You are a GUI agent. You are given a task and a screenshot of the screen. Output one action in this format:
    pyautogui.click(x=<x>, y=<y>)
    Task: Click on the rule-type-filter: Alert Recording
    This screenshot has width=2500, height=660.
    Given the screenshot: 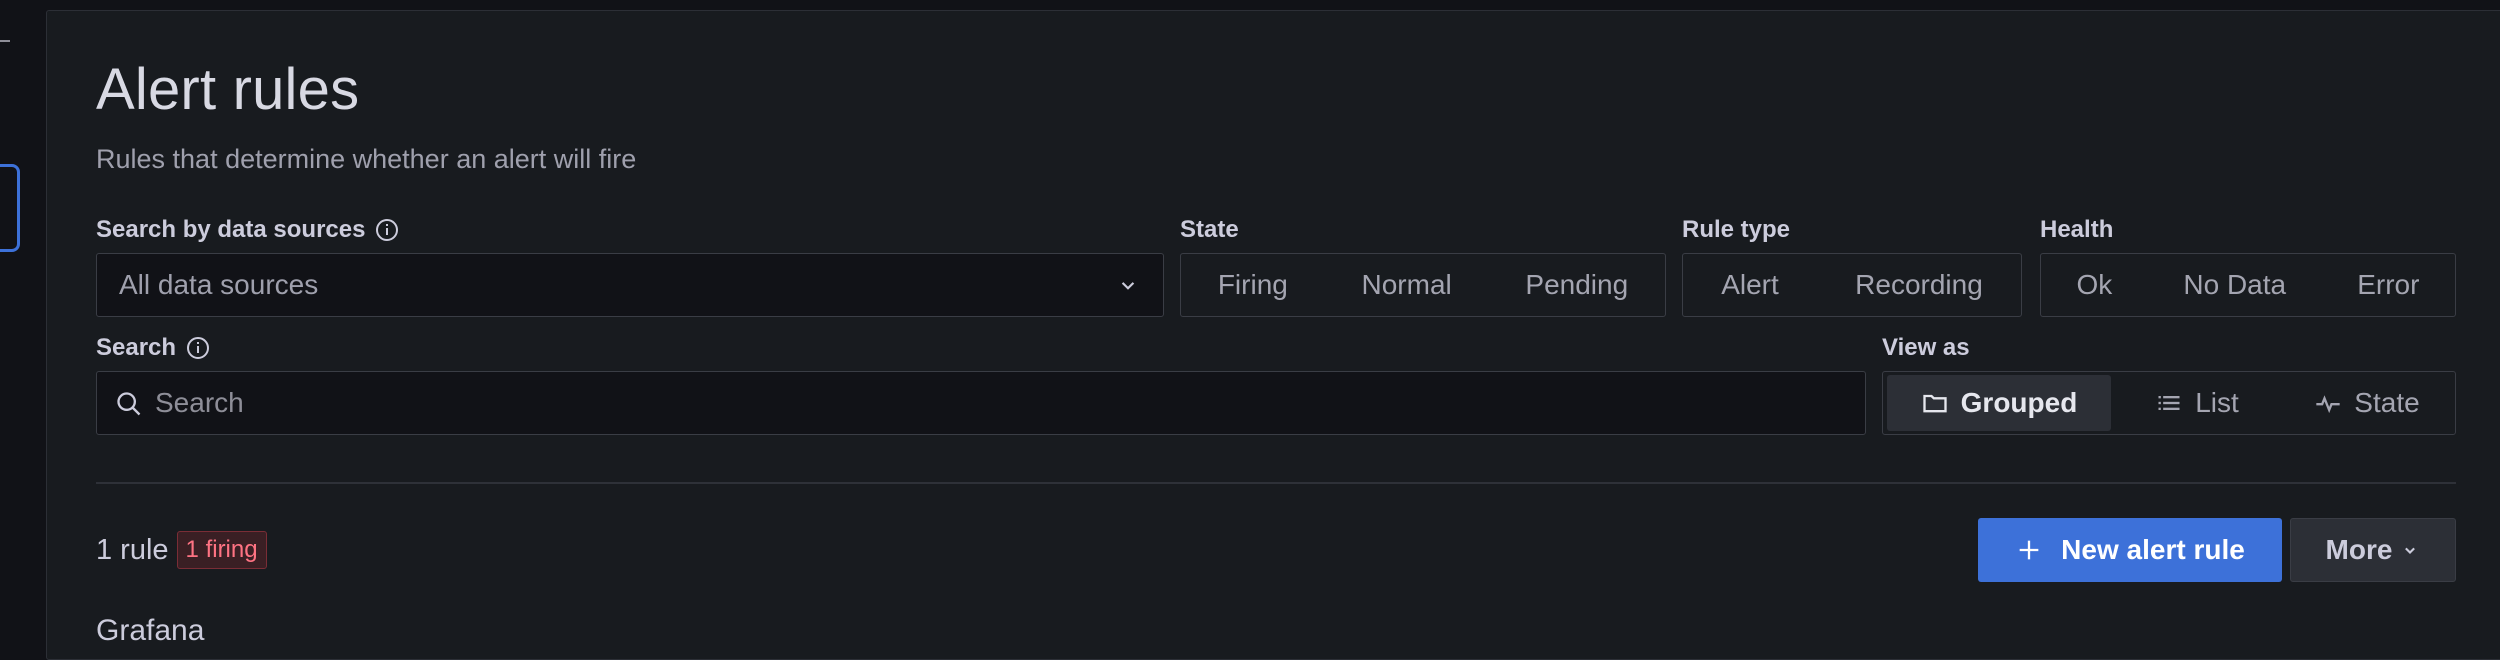 What is the action you would take?
    pyautogui.click(x=1852, y=285)
    